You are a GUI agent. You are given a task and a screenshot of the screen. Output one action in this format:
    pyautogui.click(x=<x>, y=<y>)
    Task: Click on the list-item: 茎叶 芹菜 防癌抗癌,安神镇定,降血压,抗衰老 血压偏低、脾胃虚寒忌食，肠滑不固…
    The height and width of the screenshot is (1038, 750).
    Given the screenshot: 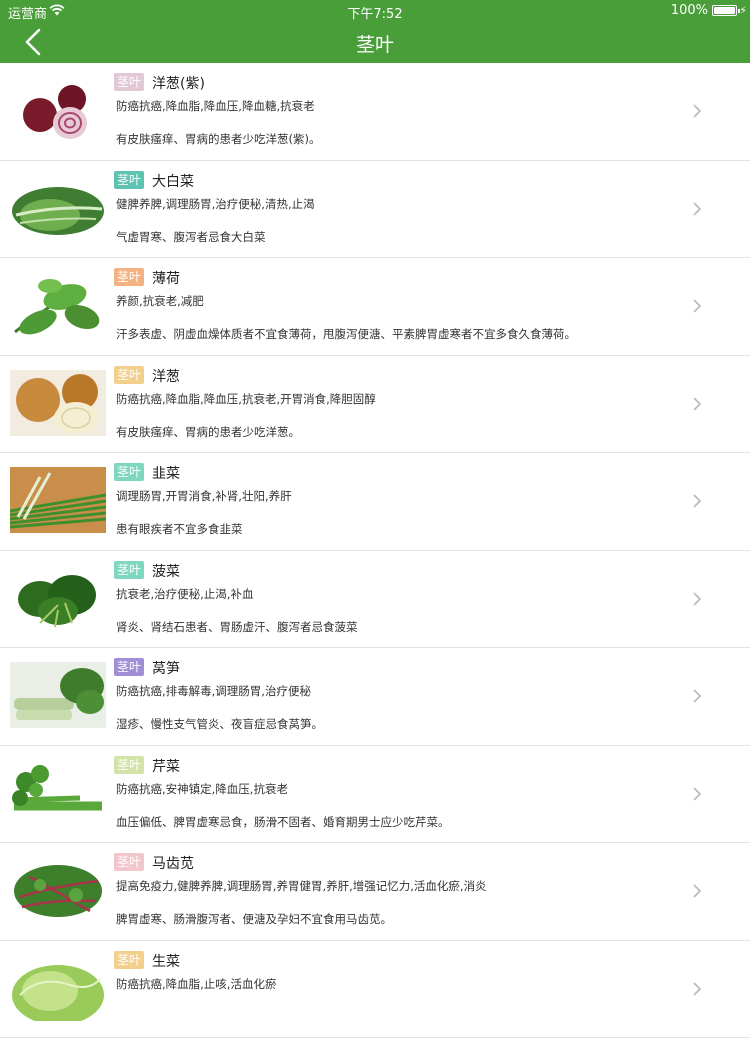 What is the action you would take?
    pyautogui.click(x=375, y=795)
    